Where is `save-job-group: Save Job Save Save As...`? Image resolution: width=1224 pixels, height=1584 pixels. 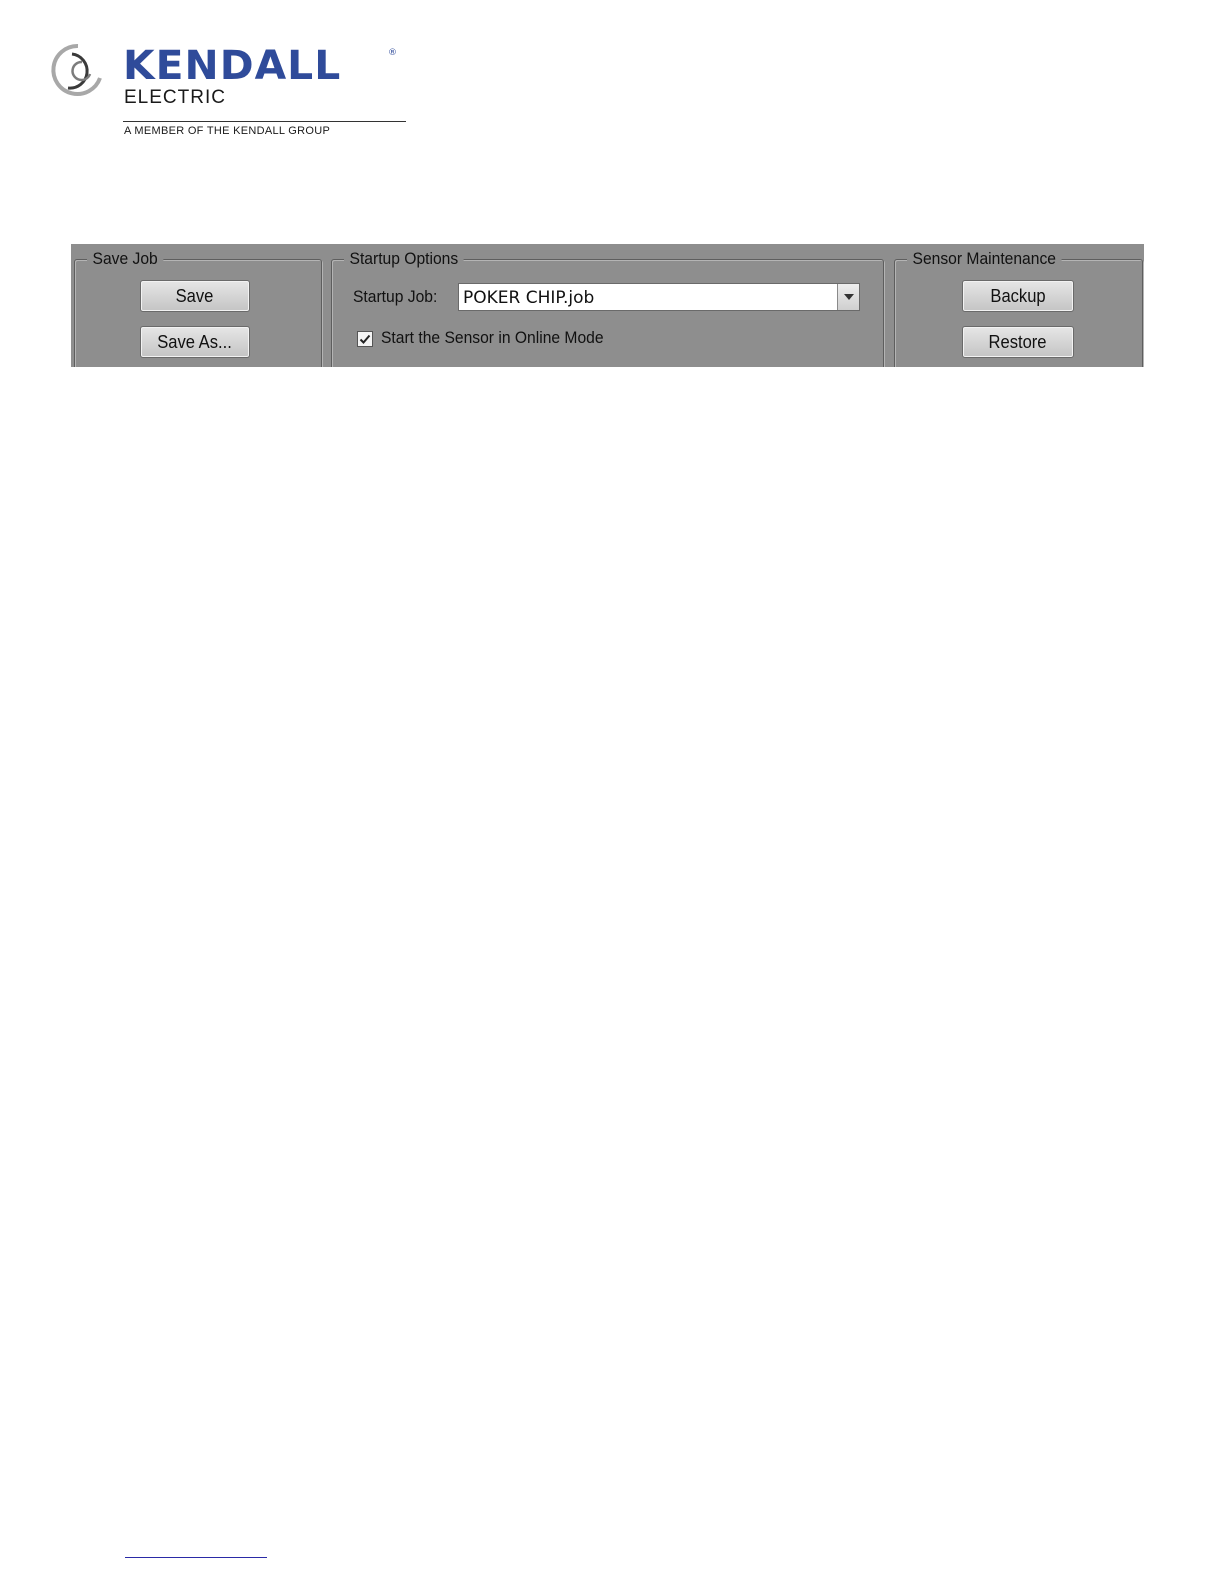 save-job-group: Save Job Save Save As... is located at coordinates (198, 308).